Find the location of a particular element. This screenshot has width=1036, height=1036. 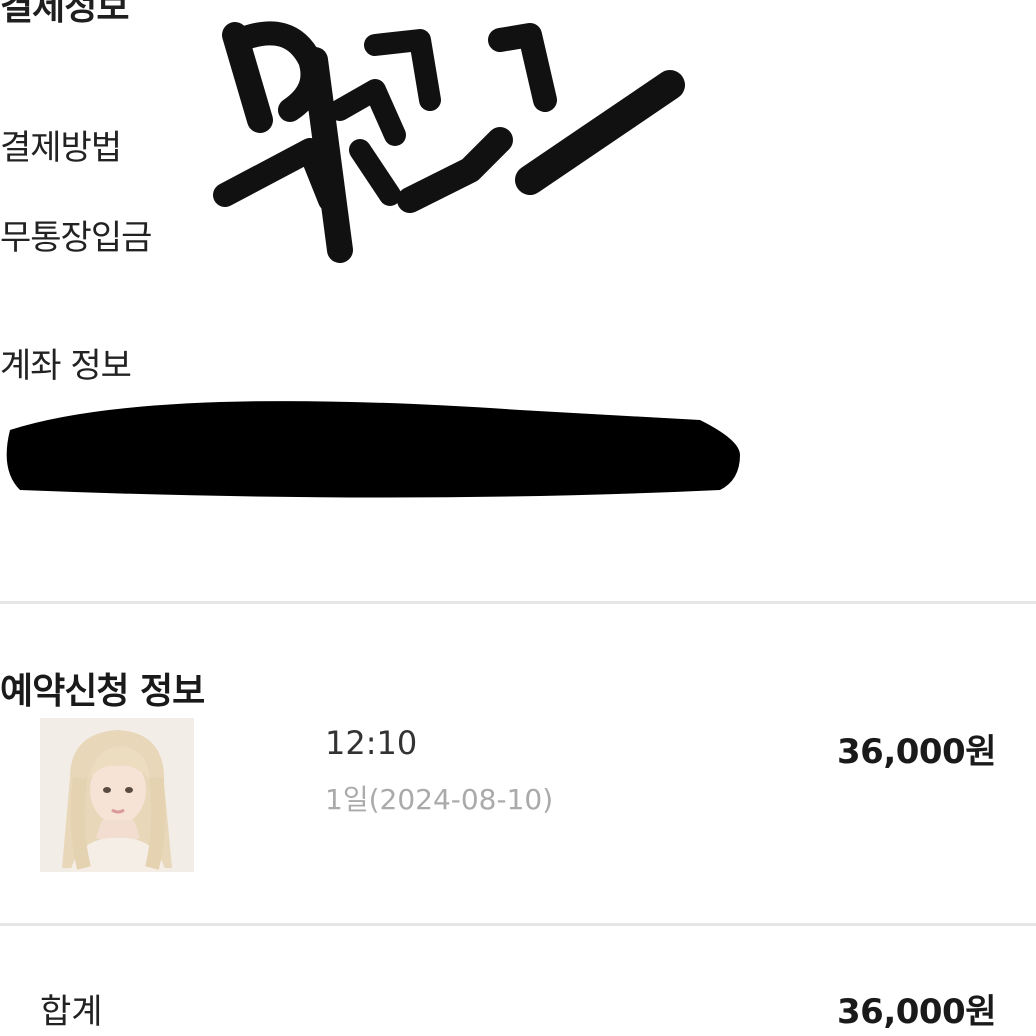

reservation-price: 36,000원 is located at coordinates (916, 752).